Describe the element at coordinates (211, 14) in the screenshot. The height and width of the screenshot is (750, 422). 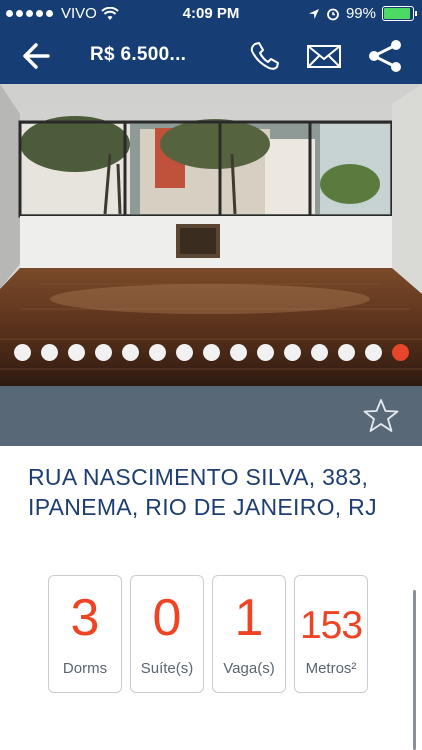
I see `status-bar: VIVO 4:09 PM 99%` at that location.